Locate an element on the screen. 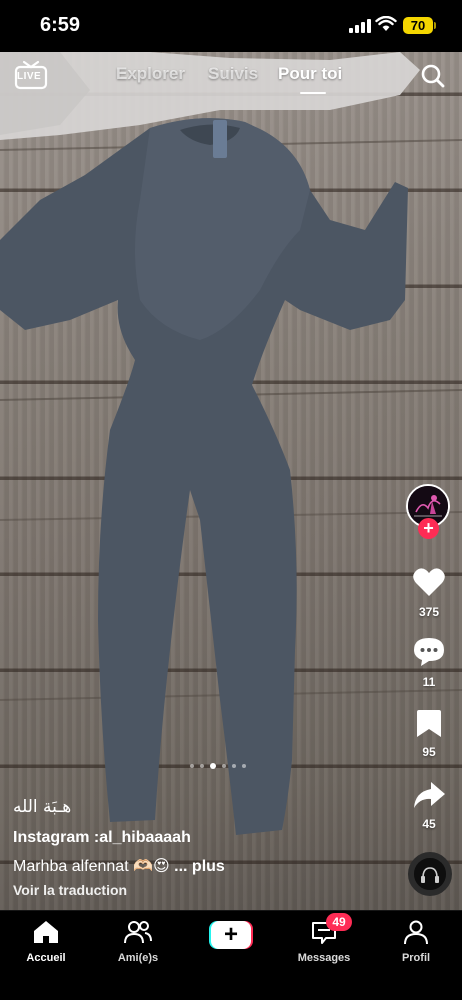  battery-level: 70 is located at coordinates (418, 25).